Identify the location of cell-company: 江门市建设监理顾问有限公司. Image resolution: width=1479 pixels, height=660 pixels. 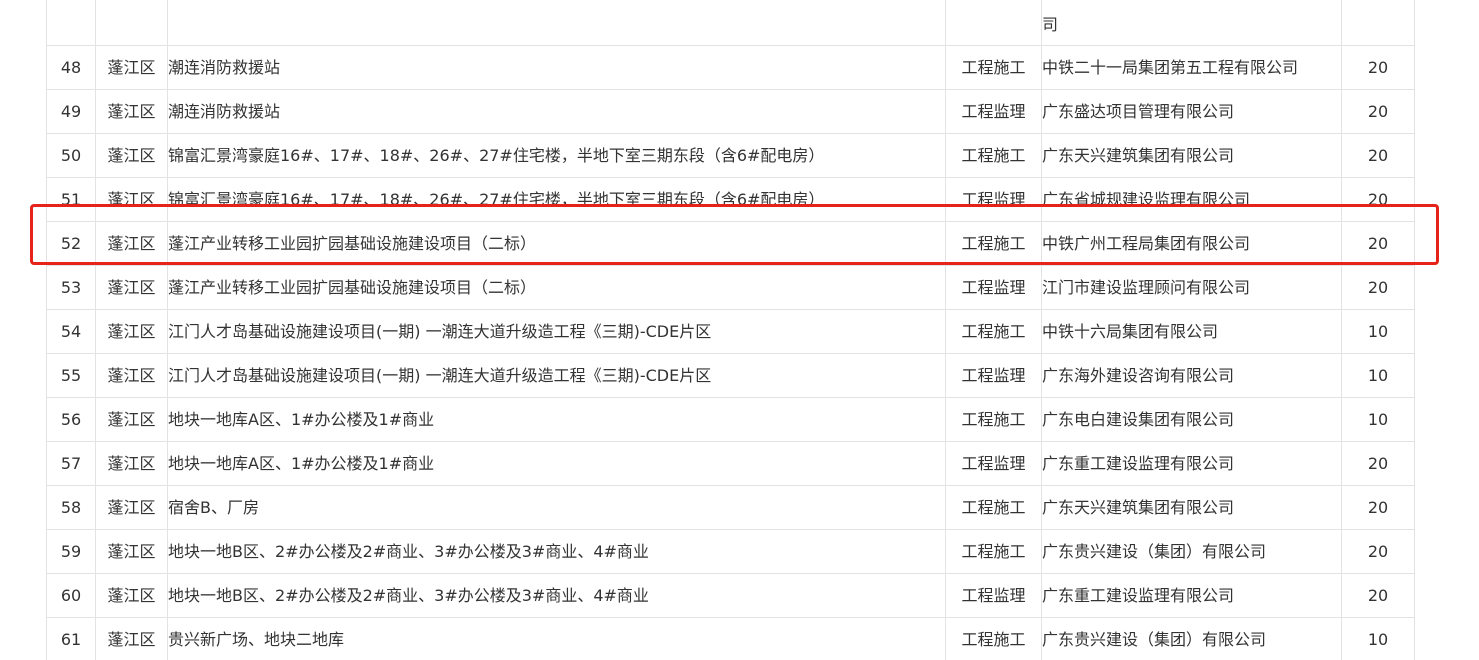
(1191, 287).